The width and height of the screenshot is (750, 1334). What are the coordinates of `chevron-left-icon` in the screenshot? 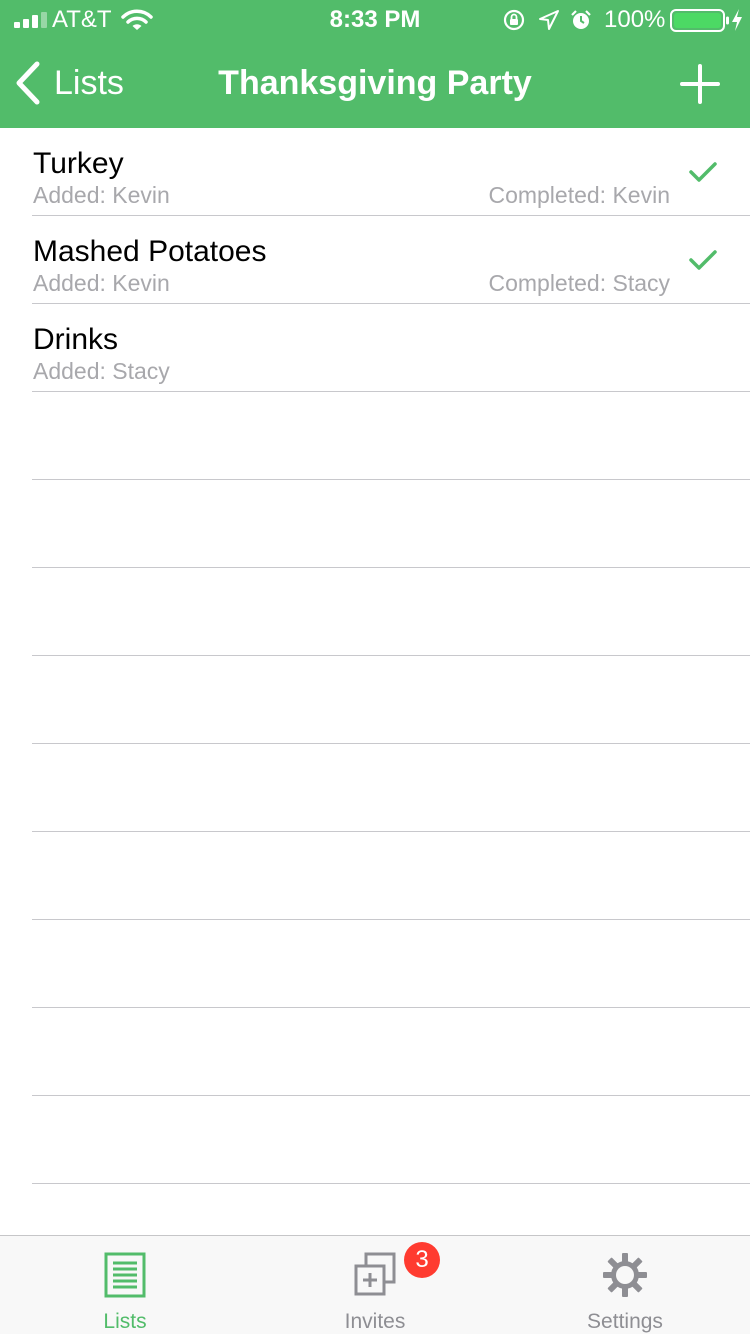 It's located at (28, 83).